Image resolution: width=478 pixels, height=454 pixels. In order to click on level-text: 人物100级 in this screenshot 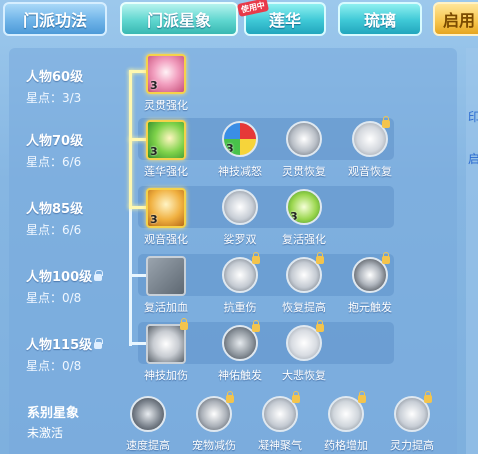, I will do `click(59, 277)`.